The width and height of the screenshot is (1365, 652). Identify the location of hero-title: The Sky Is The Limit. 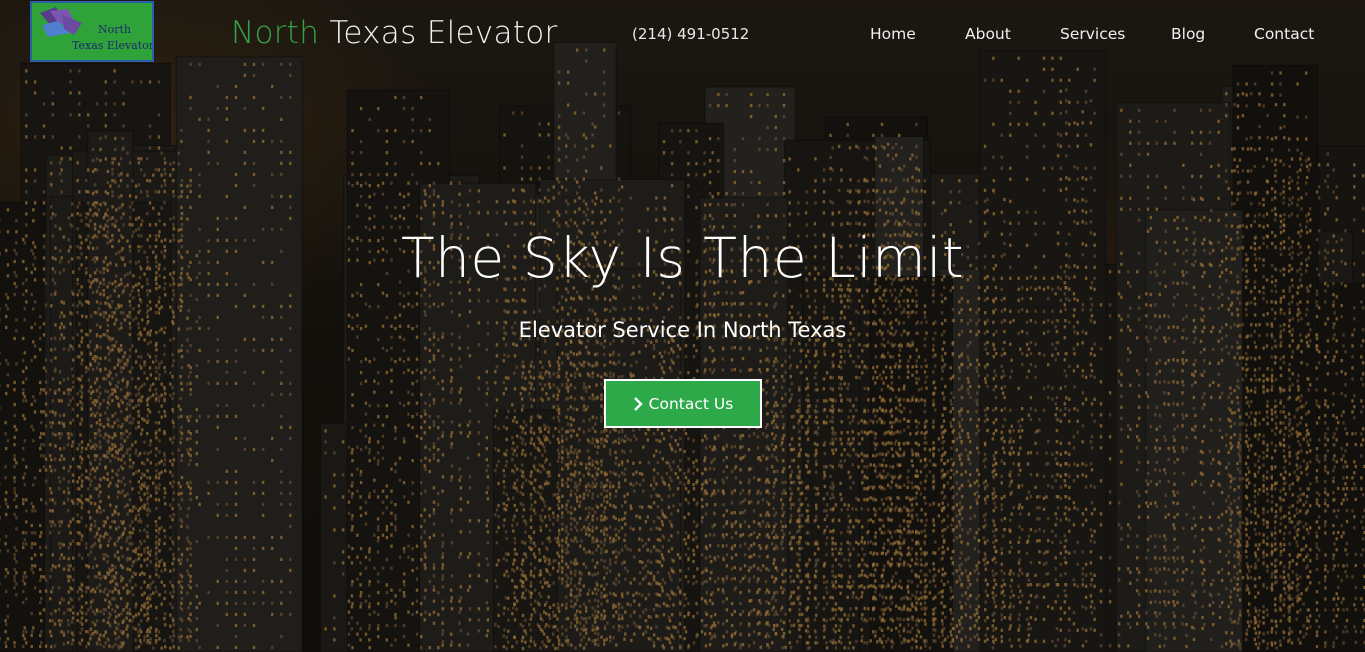
(682, 258).